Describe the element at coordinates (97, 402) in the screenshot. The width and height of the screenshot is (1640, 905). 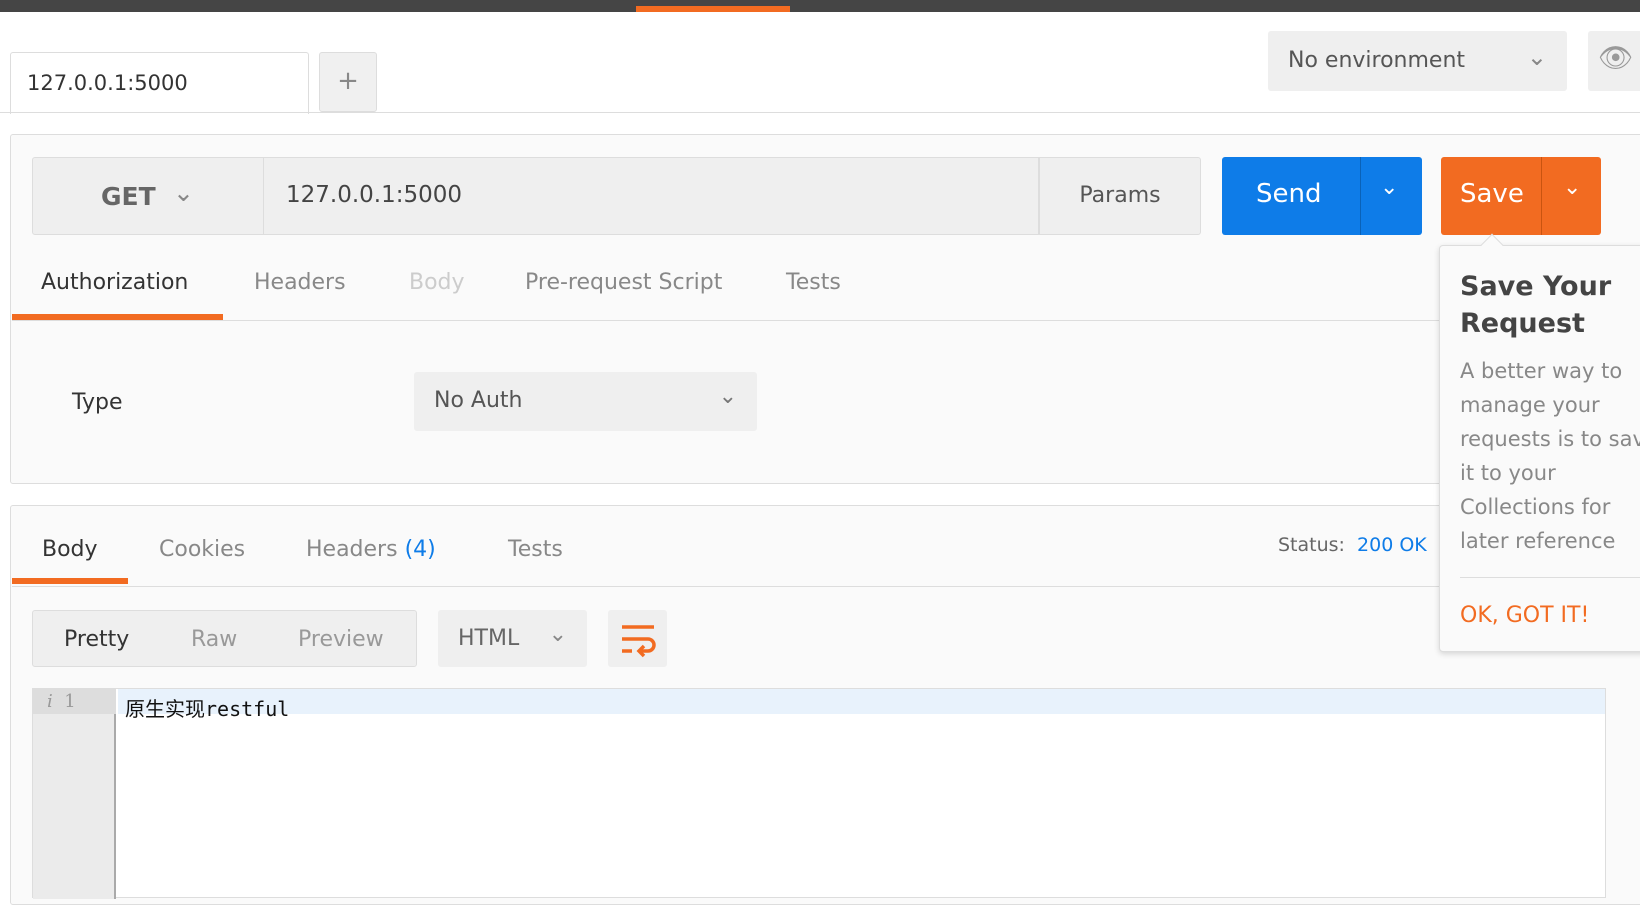
I see `auth-type-label: Type` at that location.